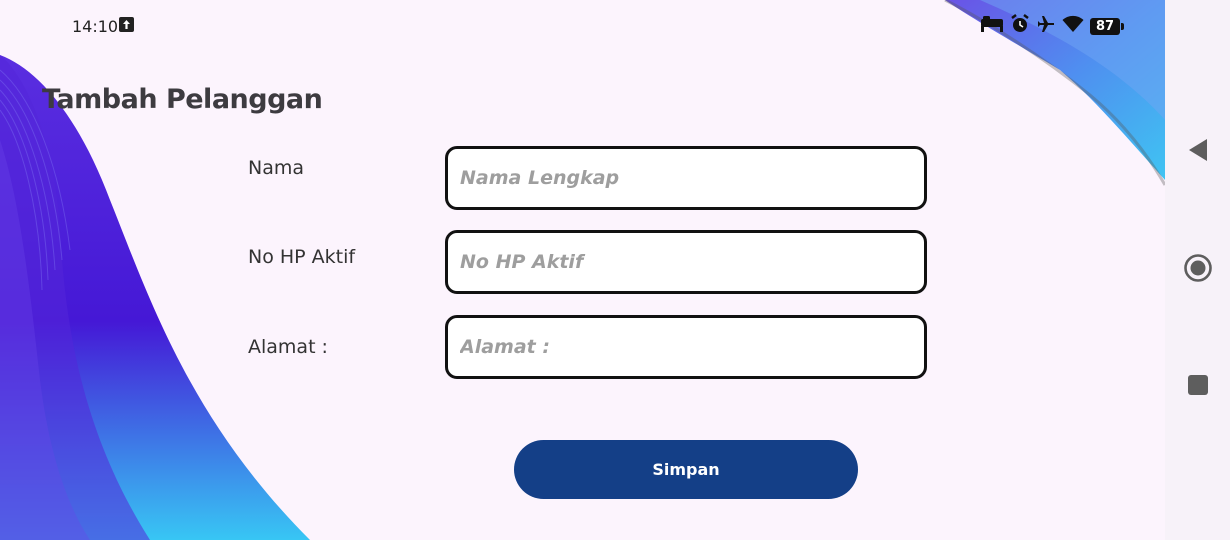 The image size is (1230, 540). What do you see at coordinates (302, 257) in the screenshot?
I see `phone-label: No HP Aktif` at bounding box center [302, 257].